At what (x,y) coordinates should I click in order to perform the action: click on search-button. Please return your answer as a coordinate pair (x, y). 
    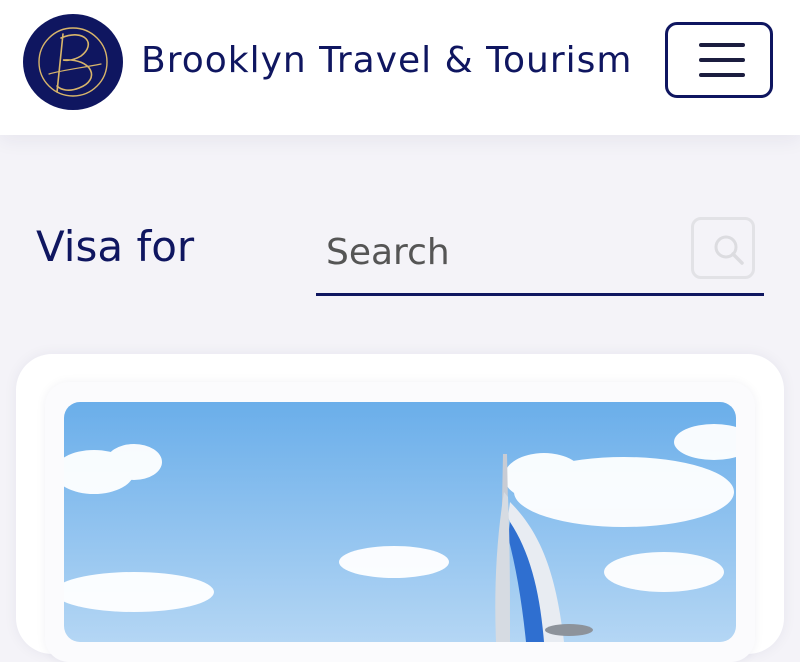
    Looking at the image, I should click on (723, 248).